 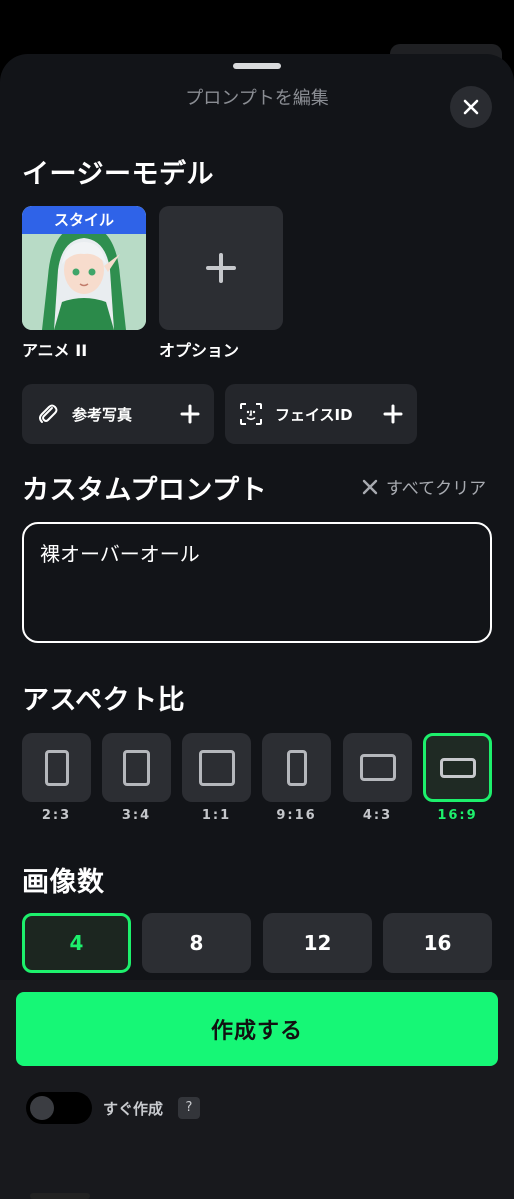 I want to click on drag-handle, so click(x=257, y=66).